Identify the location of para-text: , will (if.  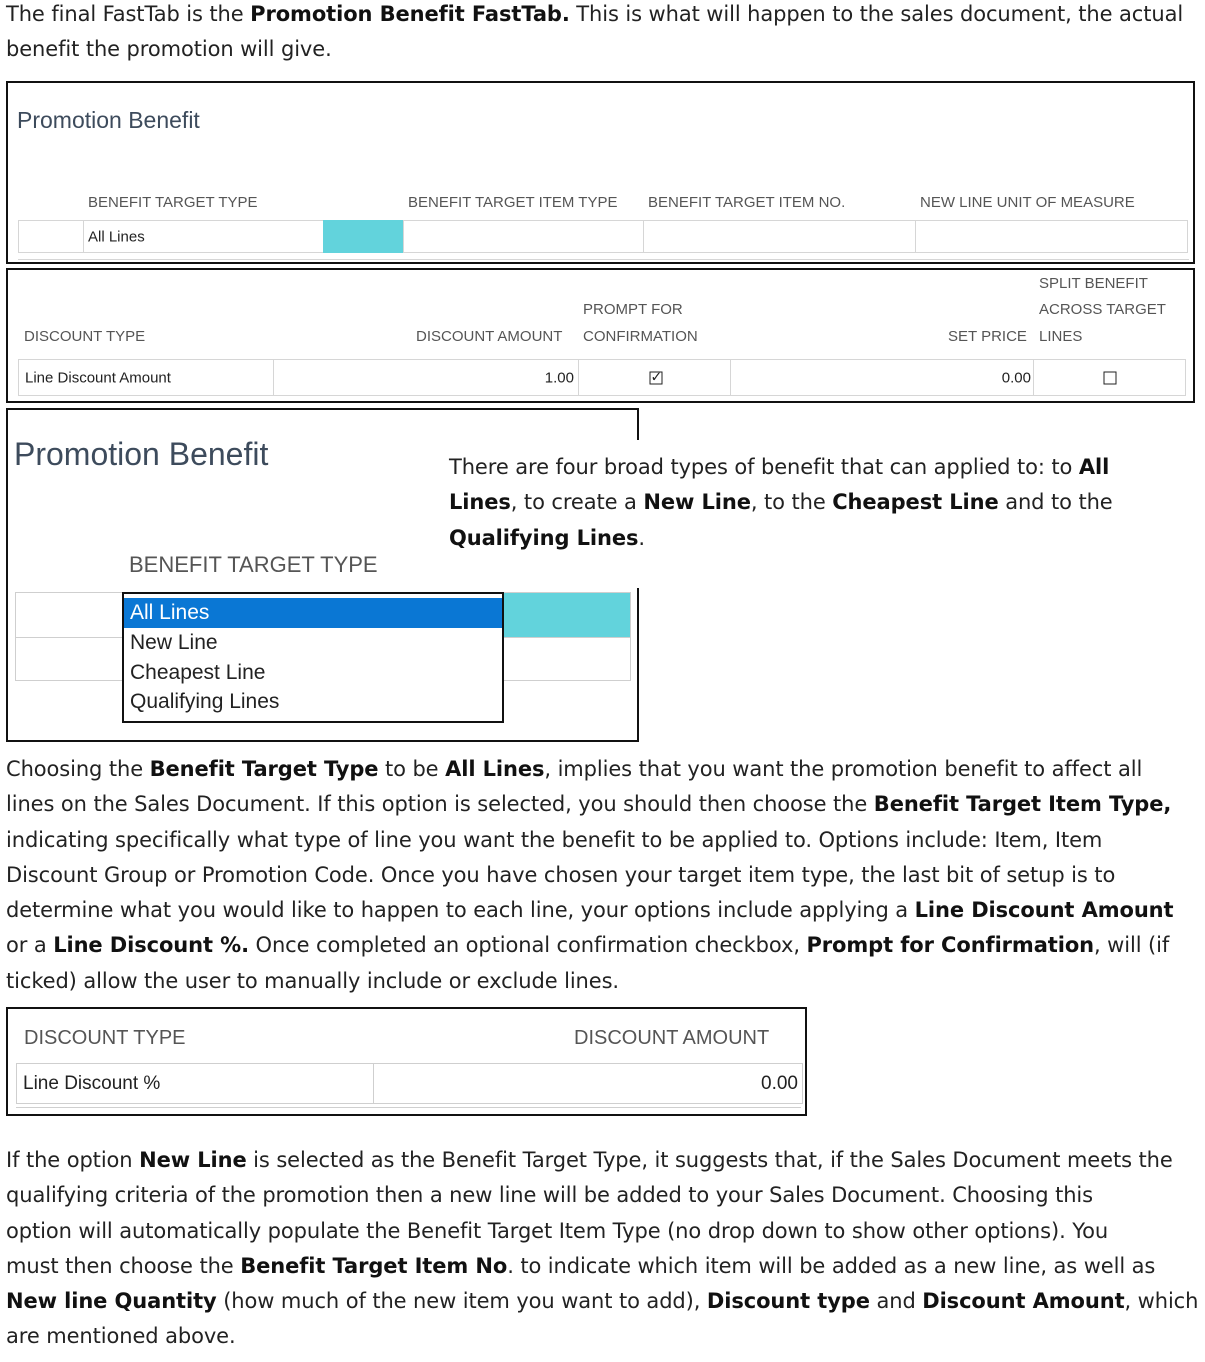
(1132, 945).